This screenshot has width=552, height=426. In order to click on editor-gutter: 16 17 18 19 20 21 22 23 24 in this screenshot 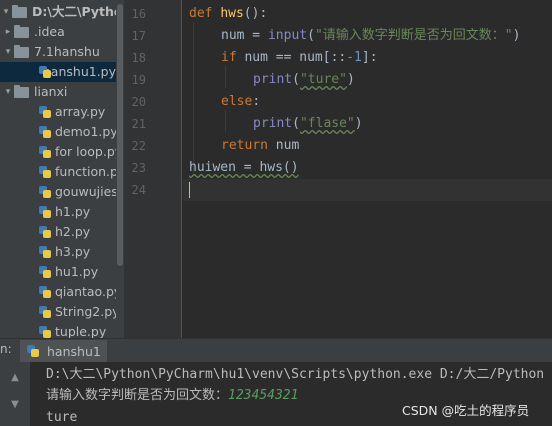, I will do `click(153, 169)`.